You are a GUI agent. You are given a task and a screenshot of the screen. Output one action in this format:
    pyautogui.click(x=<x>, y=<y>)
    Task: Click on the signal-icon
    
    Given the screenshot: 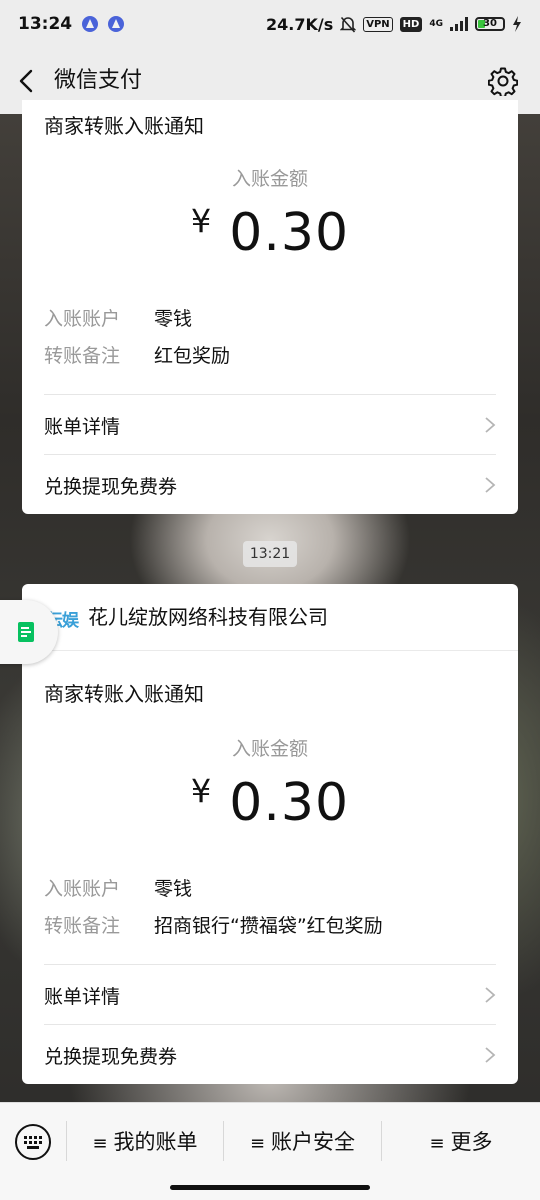 What is the action you would take?
    pyautogui.click(x=459, y=24)
    